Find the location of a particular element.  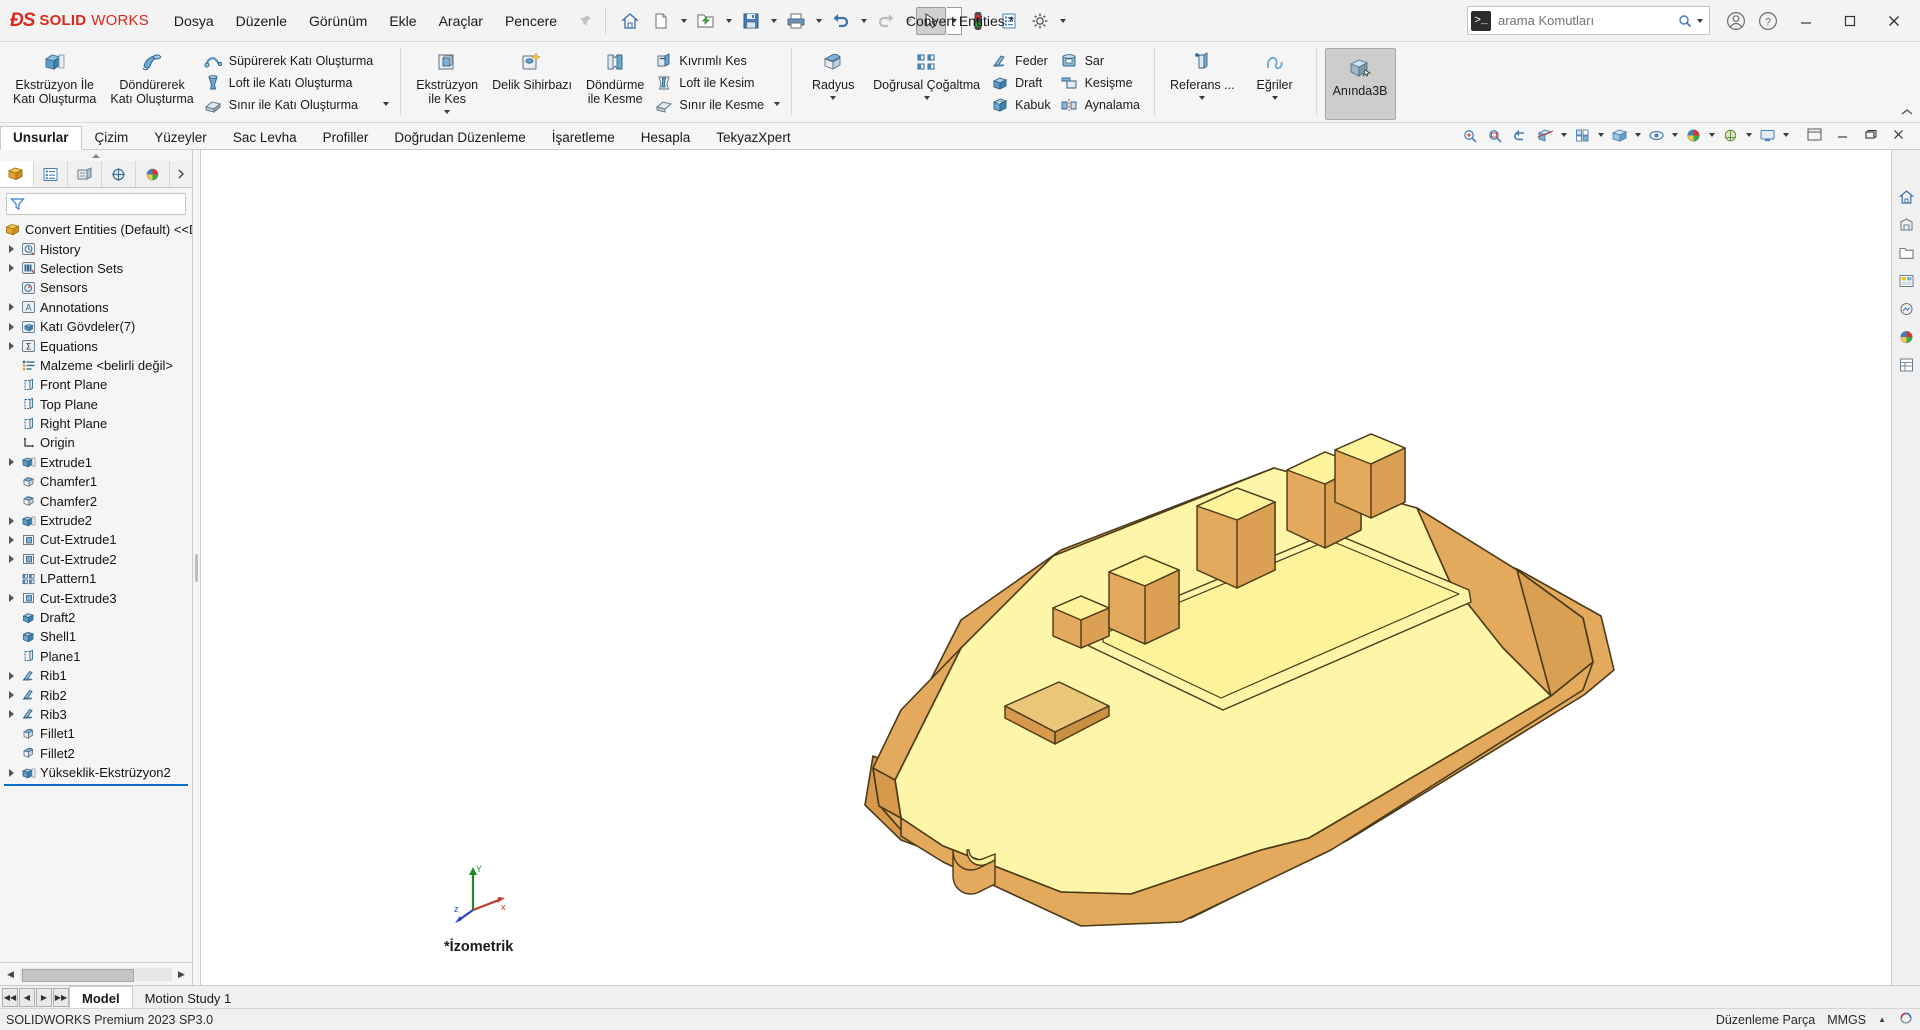

display-style-icon is located at coordinates (1619, 135).